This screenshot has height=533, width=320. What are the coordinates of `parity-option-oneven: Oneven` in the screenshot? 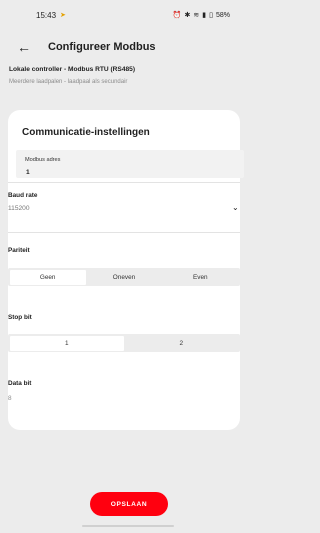 It's located at (124, 277).